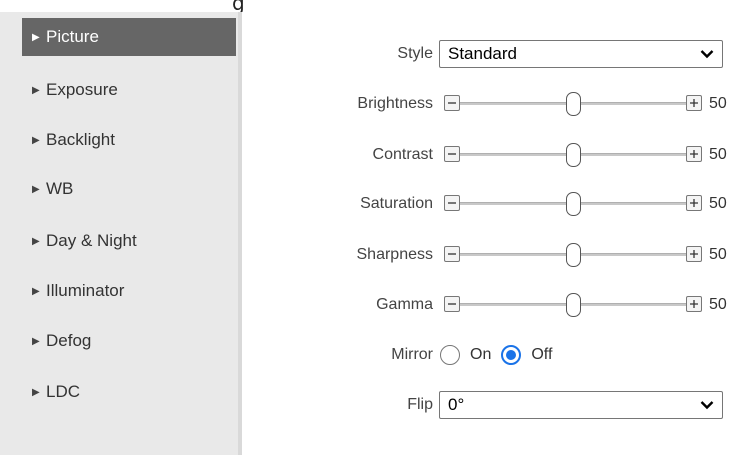 Image resolution: width=755 pixels, height=455 pixels. I want to click on mirror-off-label: Off, so click(542, 354).